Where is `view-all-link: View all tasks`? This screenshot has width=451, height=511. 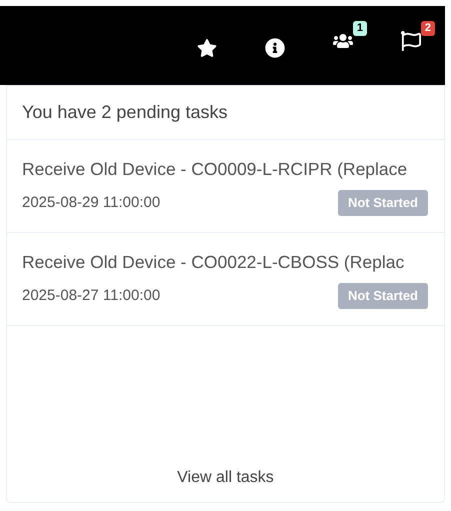
view-all-link: View all tasks is located at coordinates (225, 478).